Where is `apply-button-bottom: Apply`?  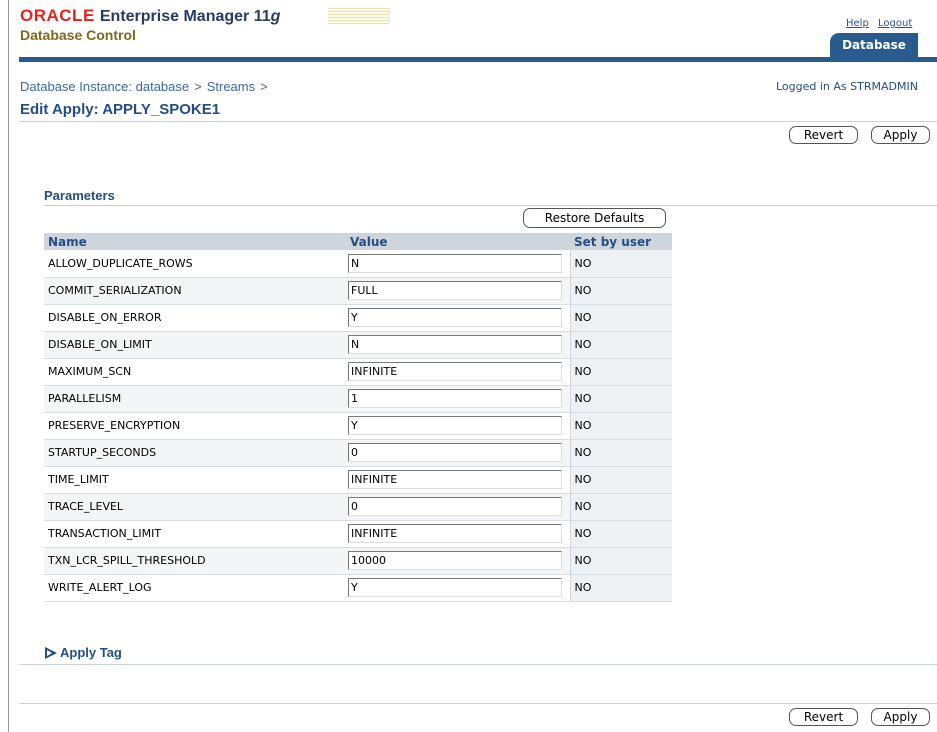
apply-button-bottom: Apply is located at coordinates (900, 717).